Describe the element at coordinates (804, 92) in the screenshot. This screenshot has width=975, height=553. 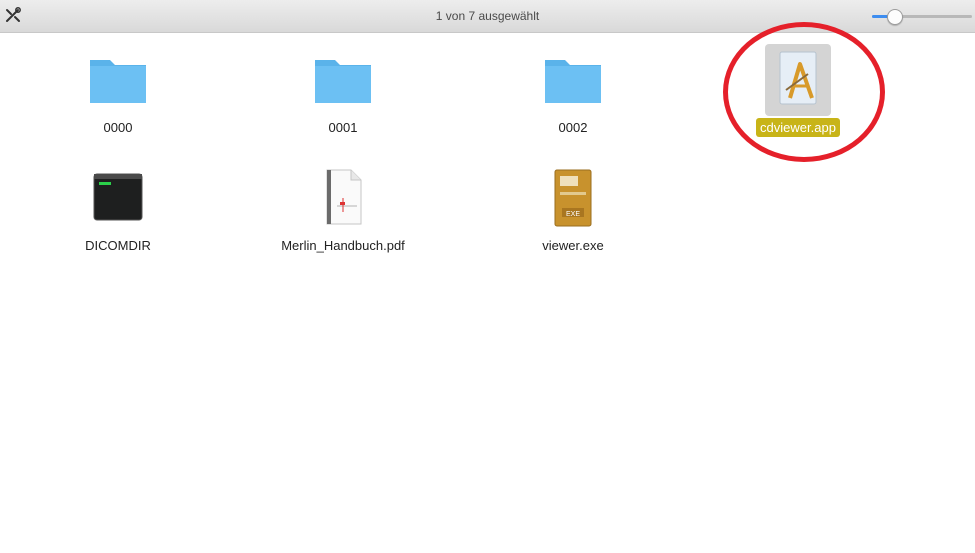
I see `annotation-highlight-circle` at that location.